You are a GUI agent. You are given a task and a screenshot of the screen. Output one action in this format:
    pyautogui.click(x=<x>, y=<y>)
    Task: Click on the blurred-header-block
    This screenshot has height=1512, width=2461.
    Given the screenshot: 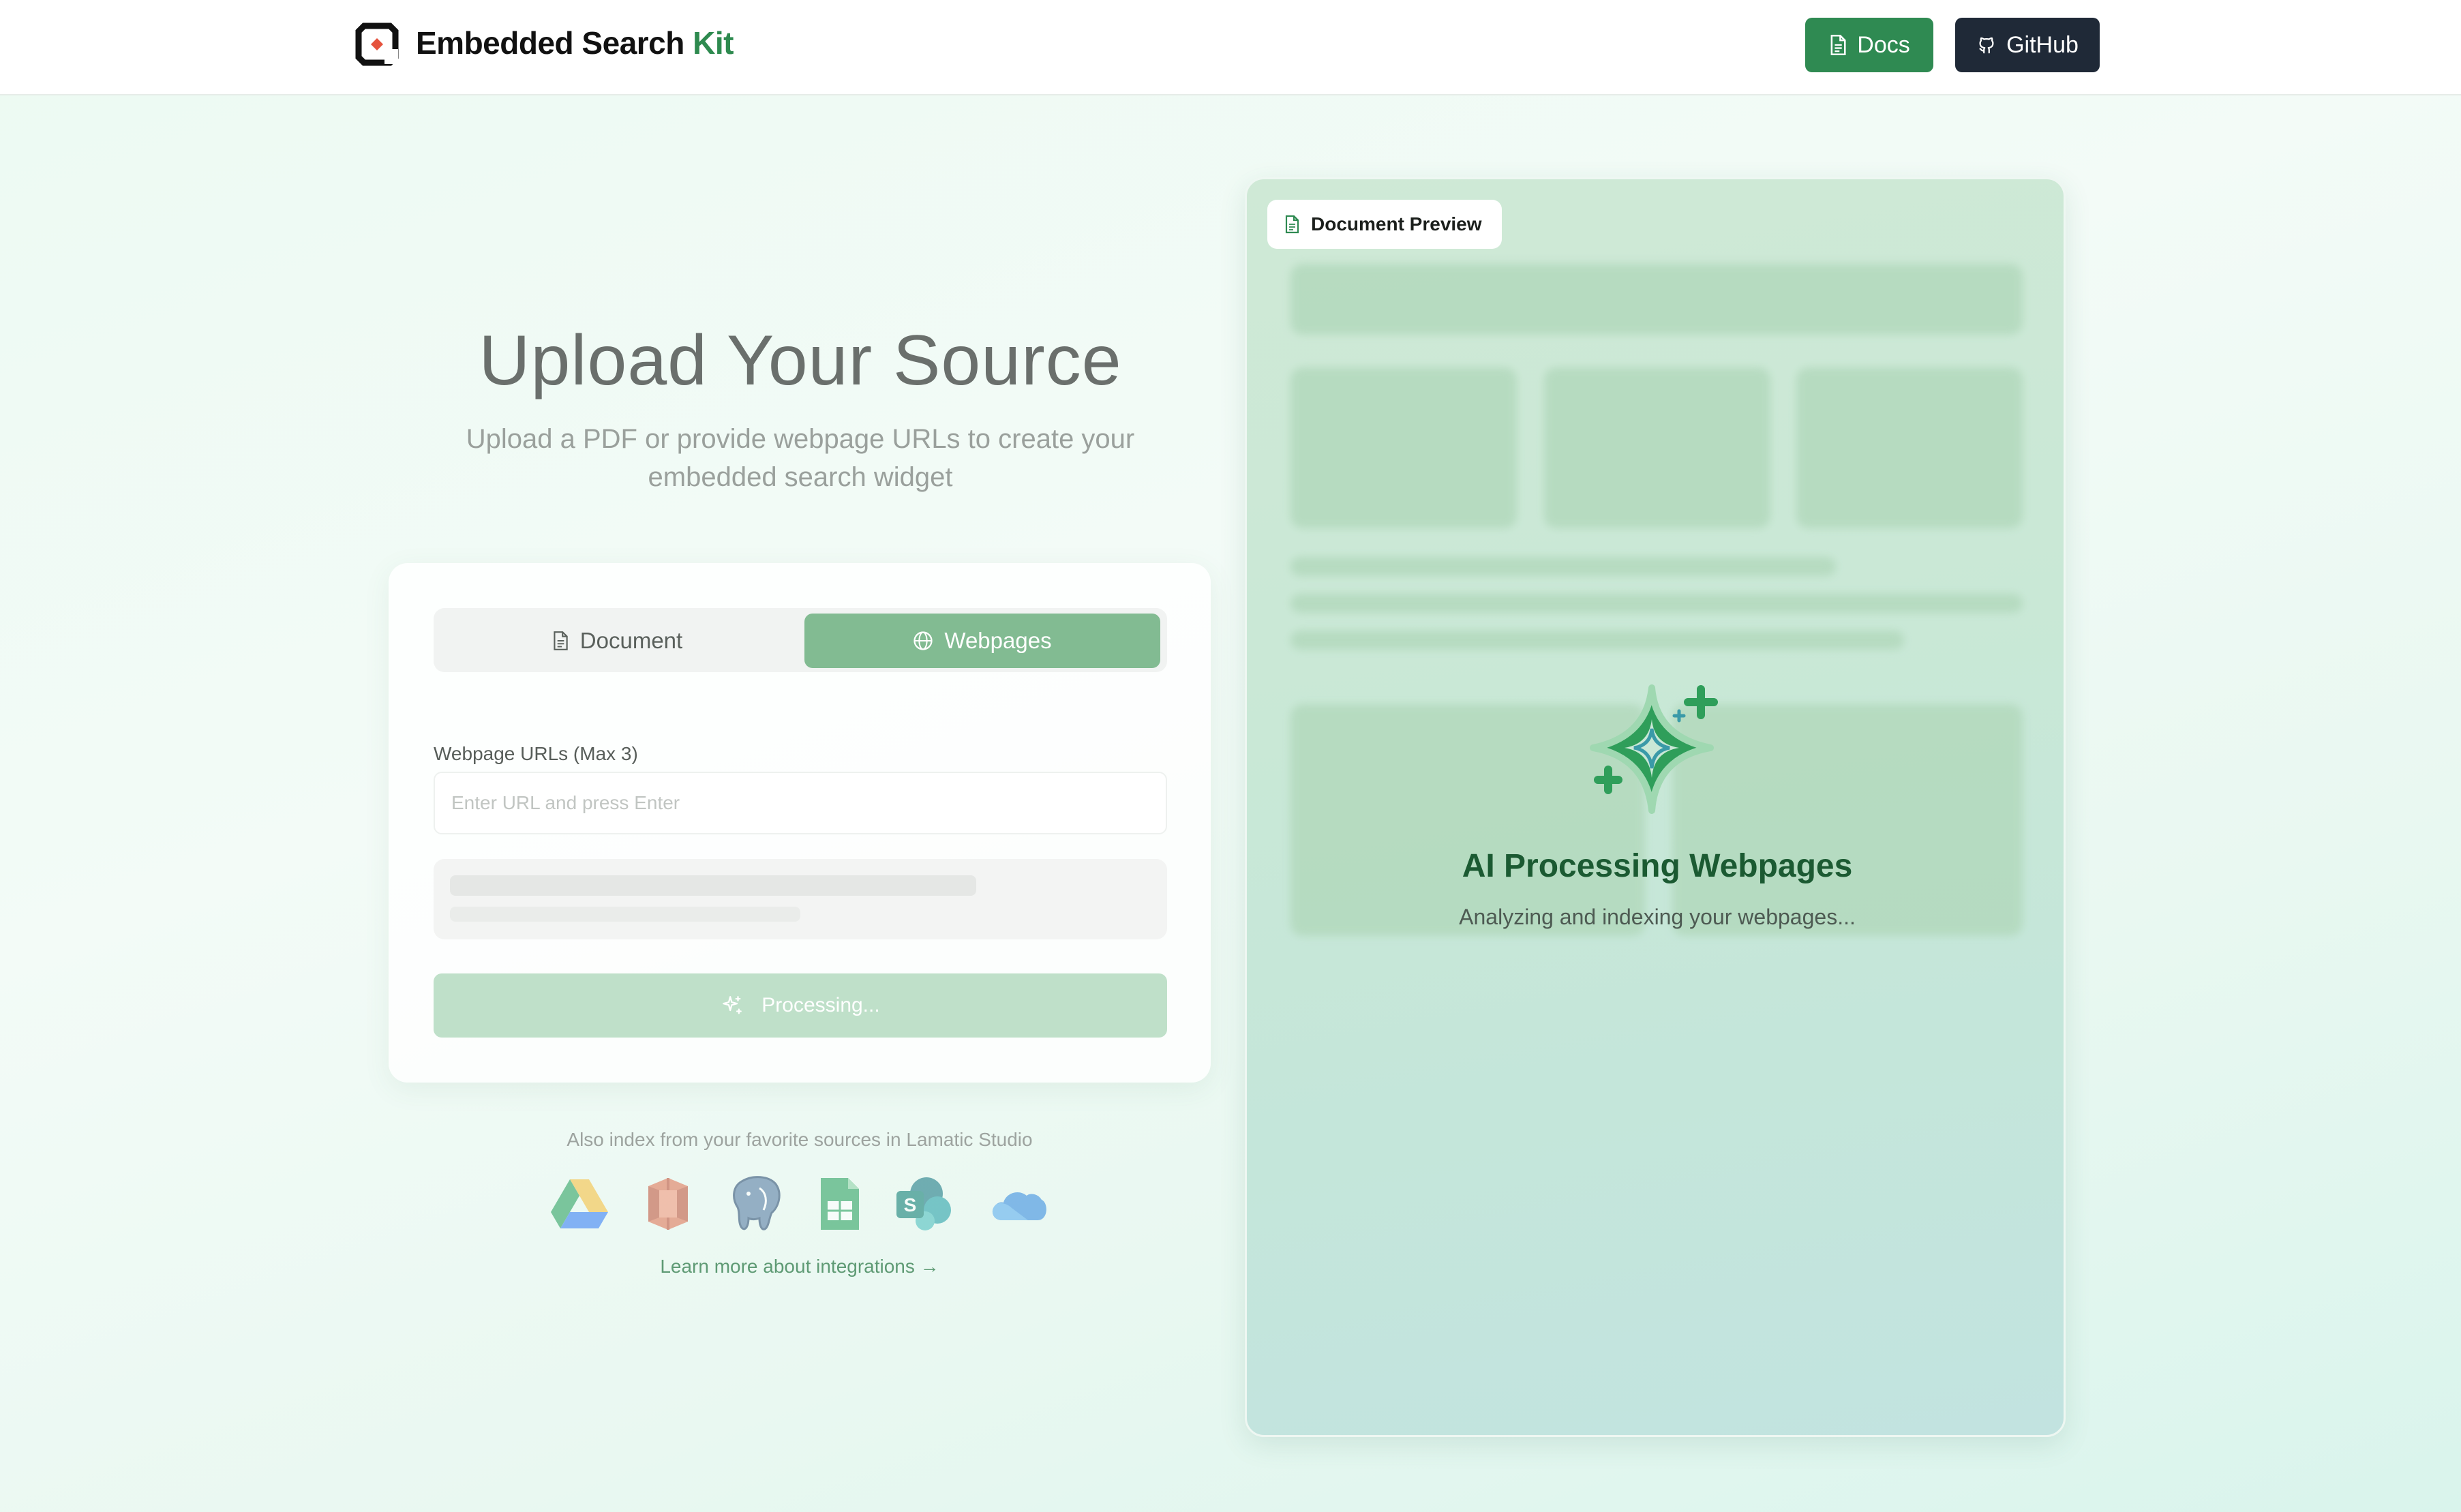 What is the action you would take?
    pyautogui.click(x=1656, y=300)
    